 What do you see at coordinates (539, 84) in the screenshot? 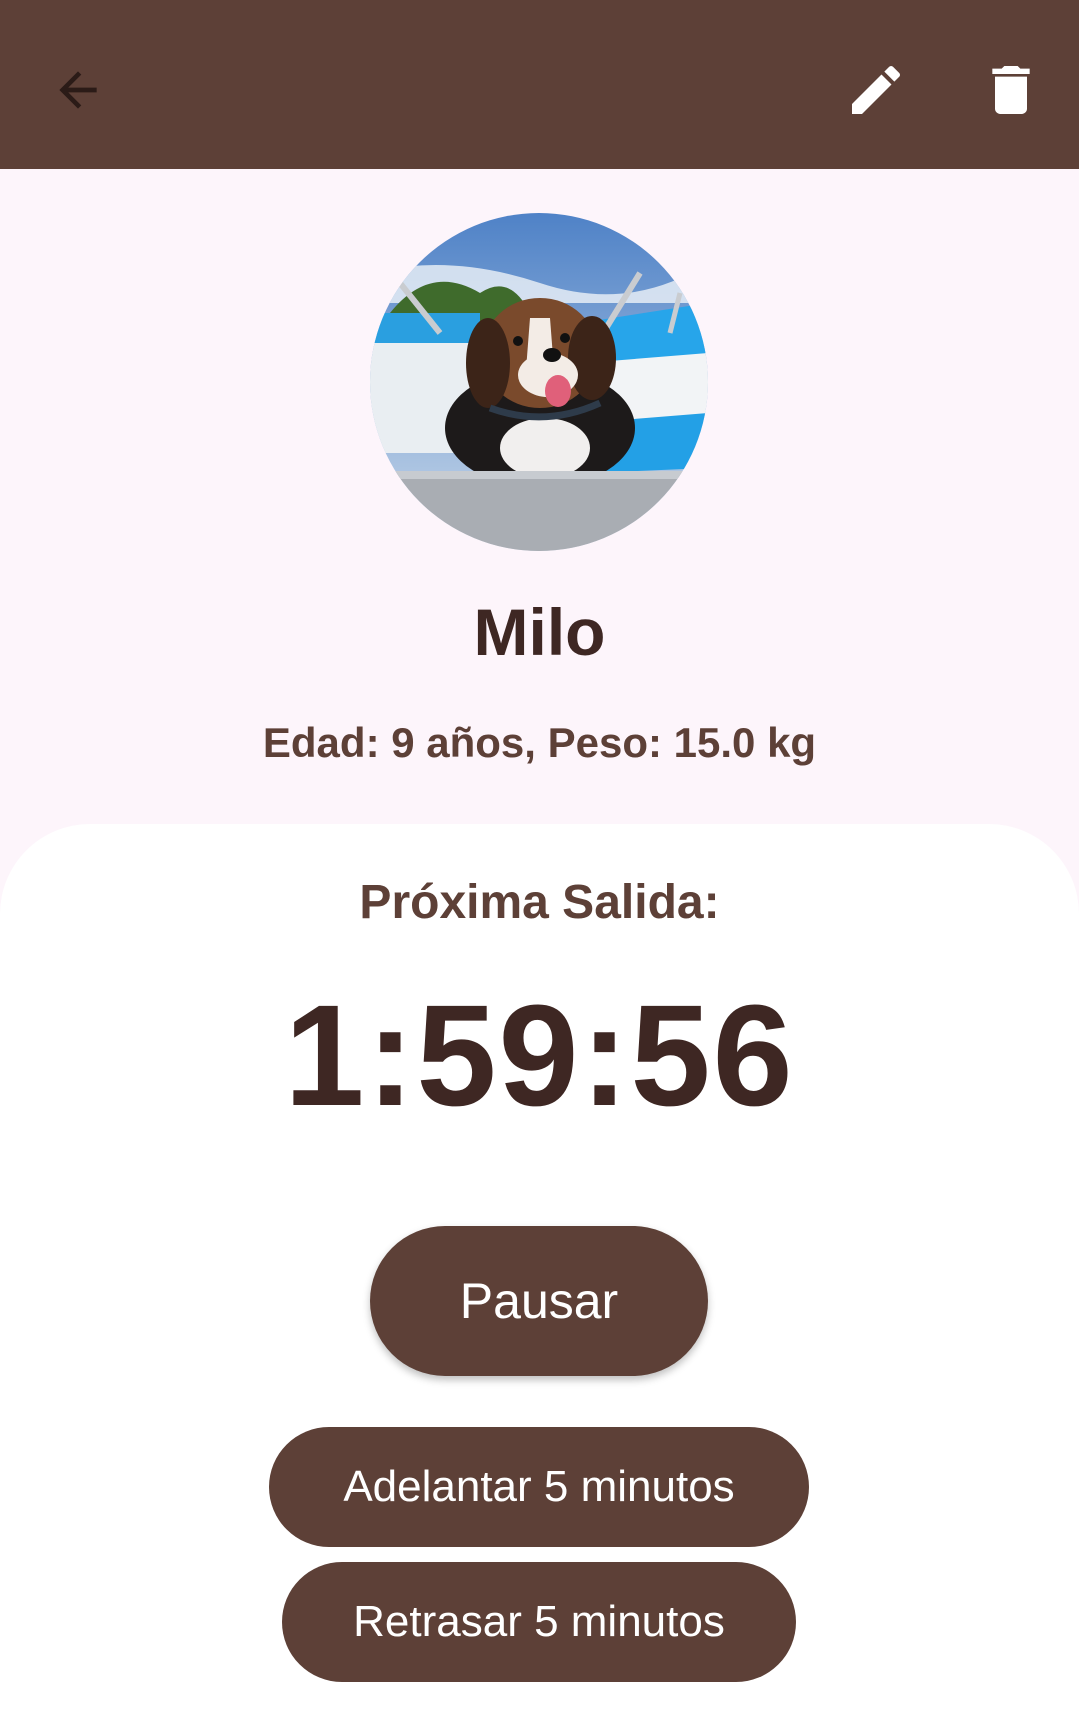
I see `app-bar` at bounding box center [539, 84].